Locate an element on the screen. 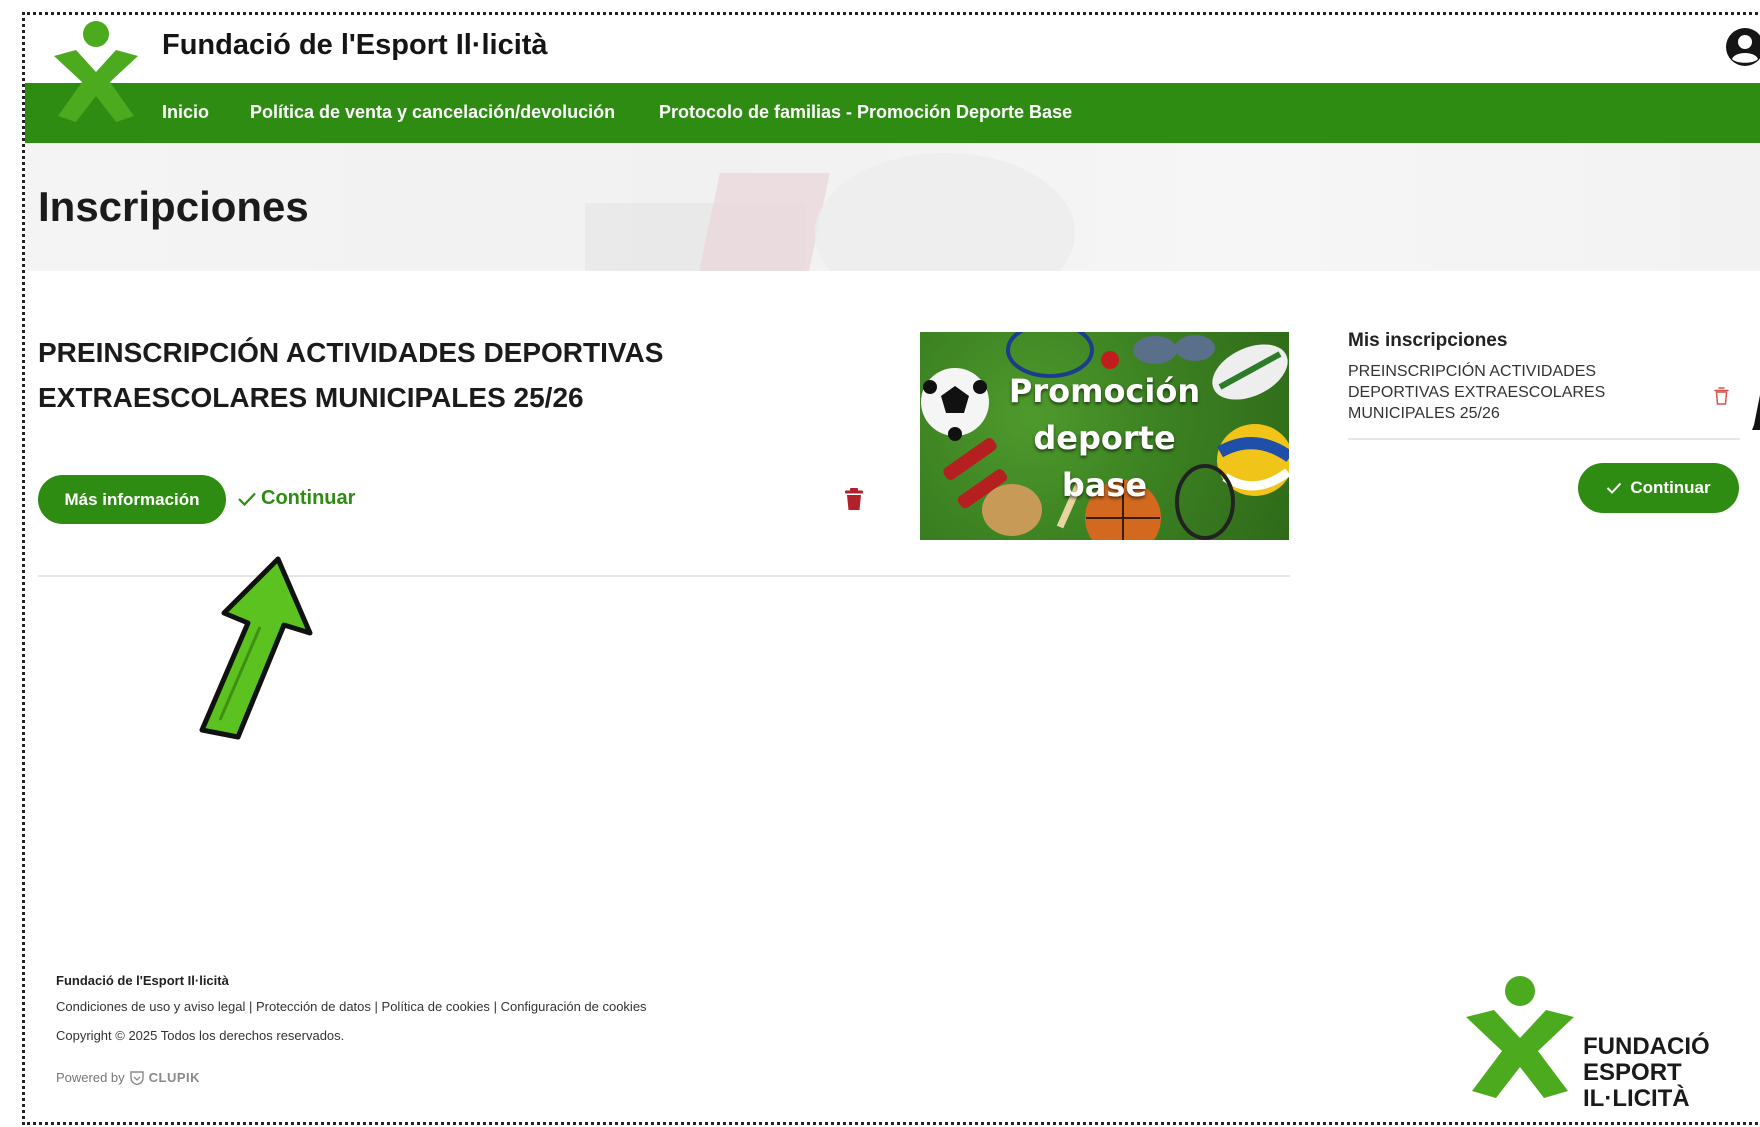 This screenshot has height=1127, width=1760. registration-item-line: PREINSCRIPCIÓN ACTIVIDADES is located at coordinates (1472, 371).